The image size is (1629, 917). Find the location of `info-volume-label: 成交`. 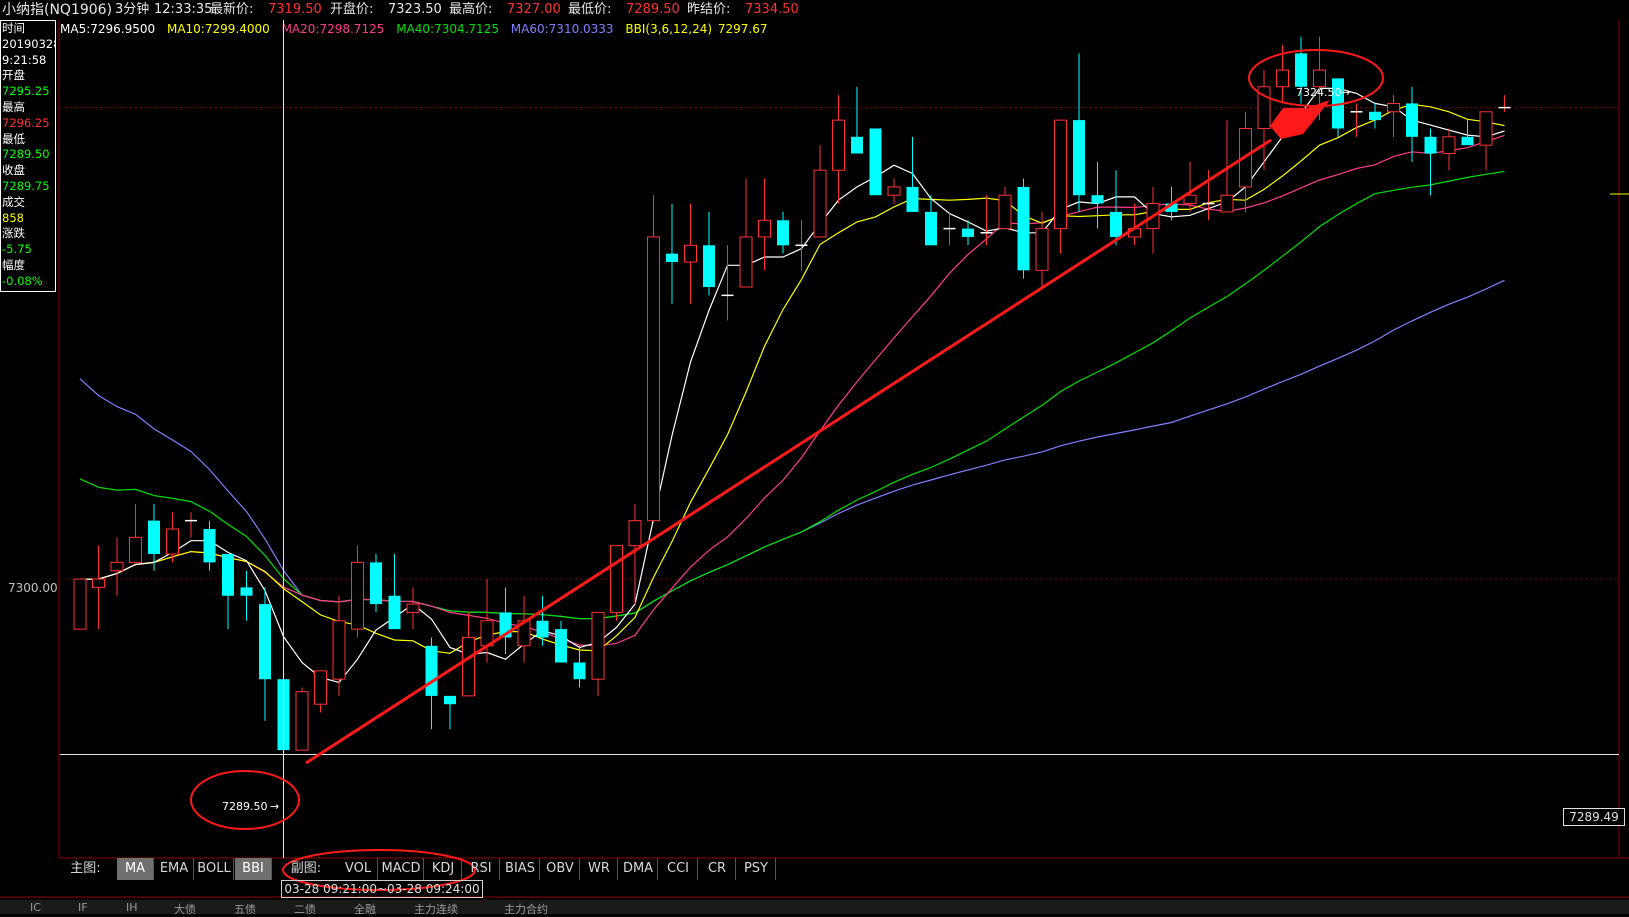

info-volume-label: 成交 is located at coordinates (13, 201).